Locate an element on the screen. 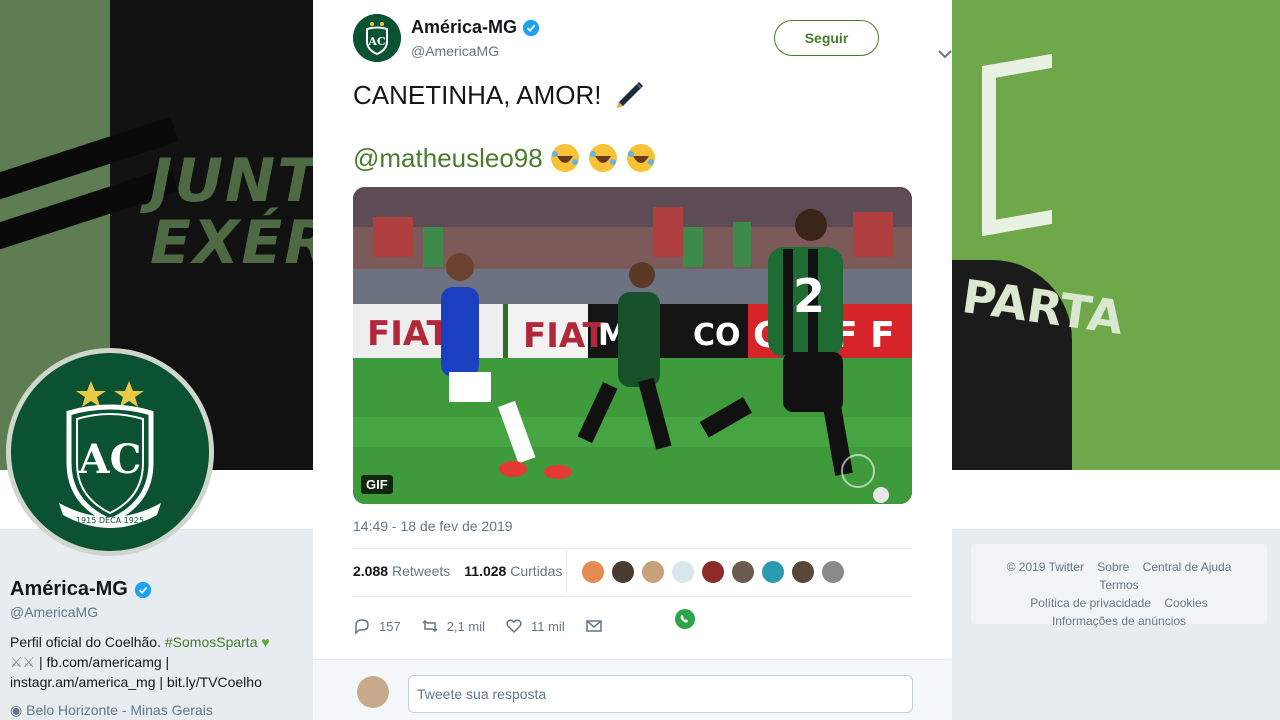  reply-button: 157 is located at coordinates (377, 626).